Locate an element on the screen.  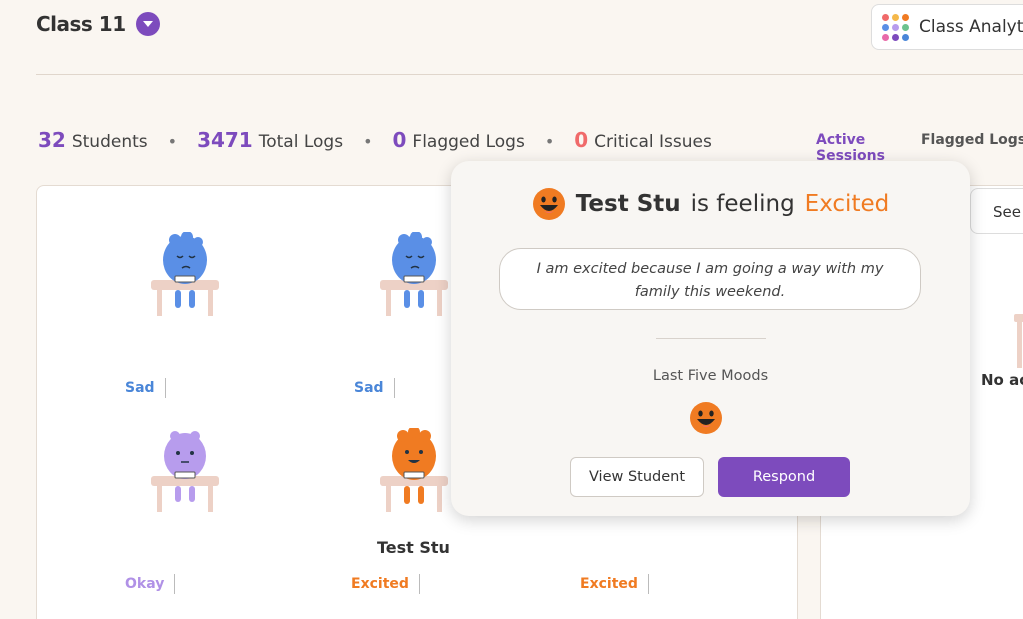
total-logs-label: Total Logs is located at coordinates (301, 142).